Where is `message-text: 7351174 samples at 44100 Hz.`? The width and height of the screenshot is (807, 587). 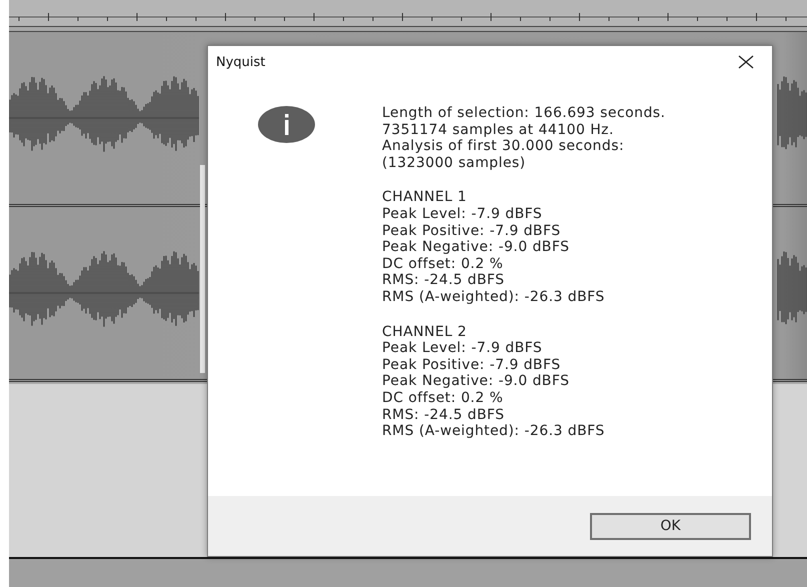
message-text: 7351174 samples at 44100 Hz. is located at coordinates (498, 130).